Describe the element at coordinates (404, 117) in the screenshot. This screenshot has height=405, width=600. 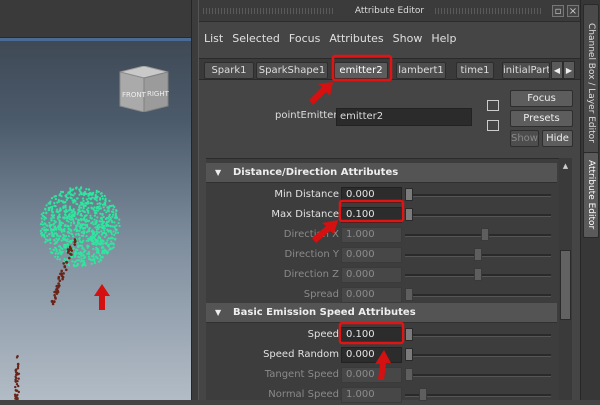
I see `node-name-field: emitter2` at that location.